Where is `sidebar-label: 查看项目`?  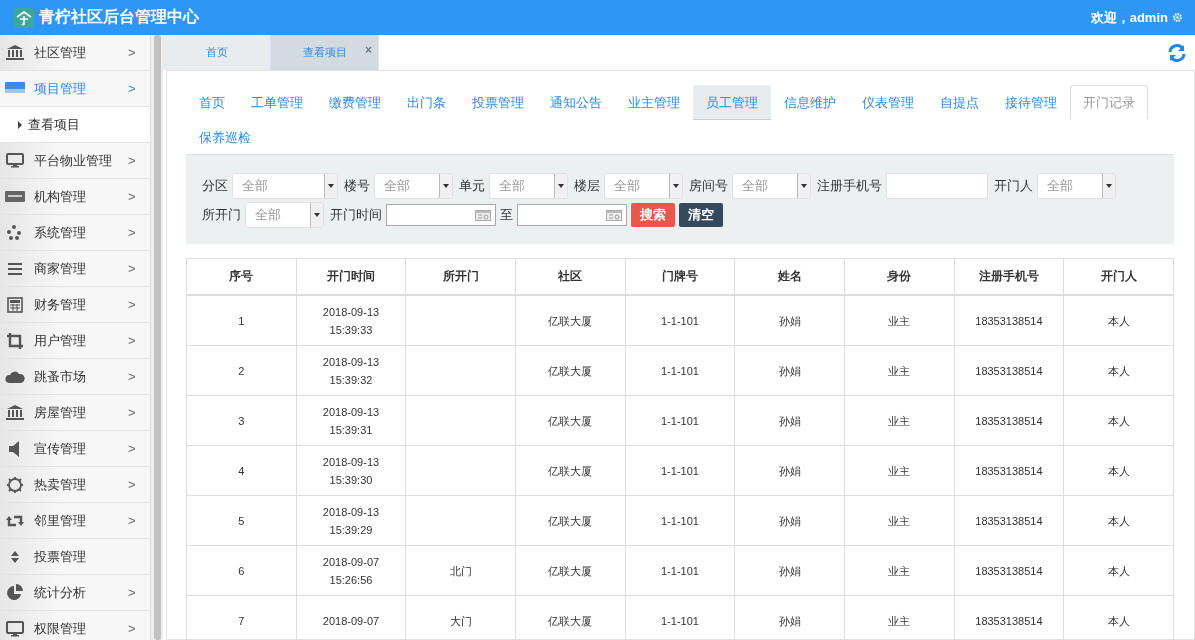
sidebar-label: 查看项目 is located at coordinates (54, 124).